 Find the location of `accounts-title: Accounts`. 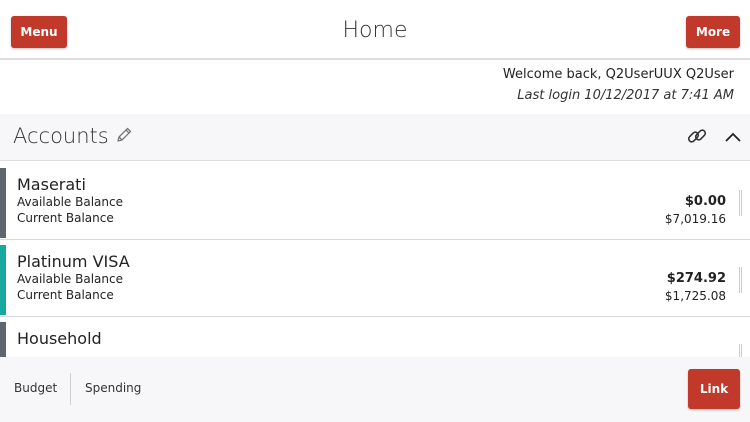

accounts-title: Accounts is located at coordinates (61, 136).